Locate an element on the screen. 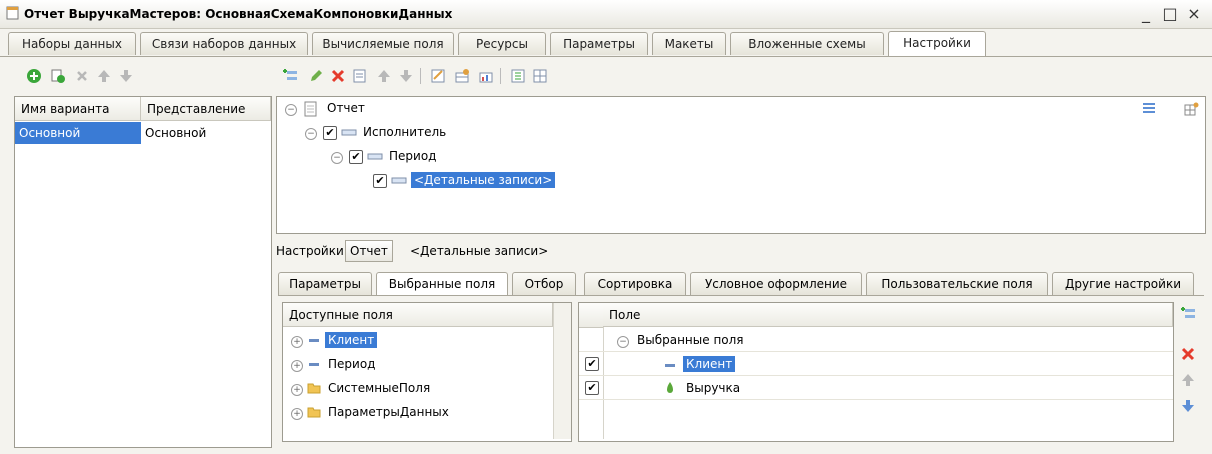  available-field-period: Период is located at coordinates (351, 364).